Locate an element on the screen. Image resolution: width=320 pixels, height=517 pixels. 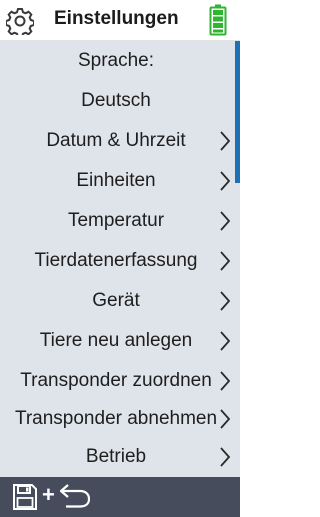
menu-item-label: Transponder zuordnen is located at coordinates (116, 380).